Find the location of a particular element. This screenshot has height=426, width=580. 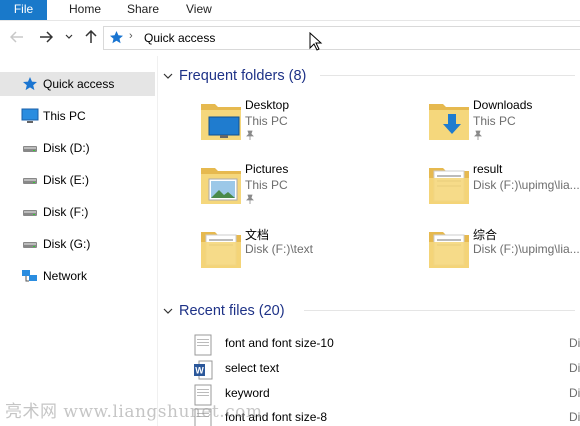

mouse-cursor-icon is located at coordinates (316, 41).